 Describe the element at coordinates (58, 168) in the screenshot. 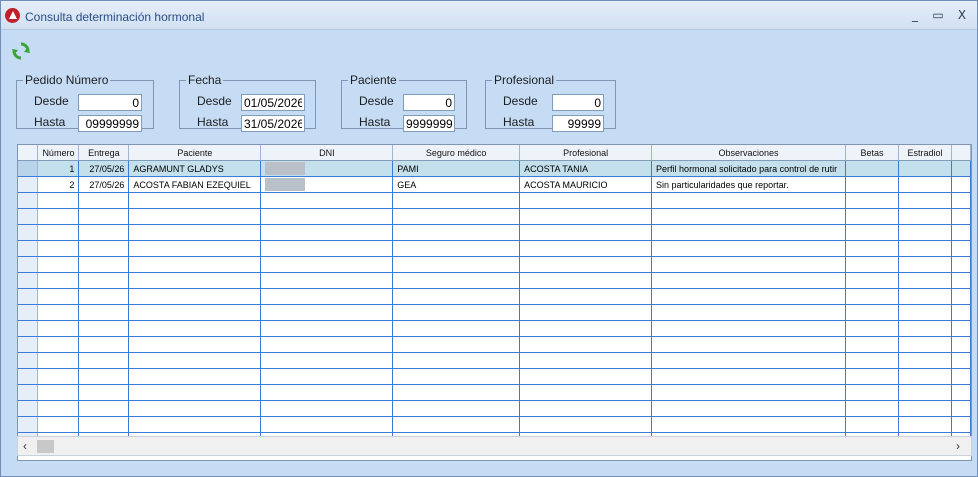

I see `cell-numero: 1` at that location.